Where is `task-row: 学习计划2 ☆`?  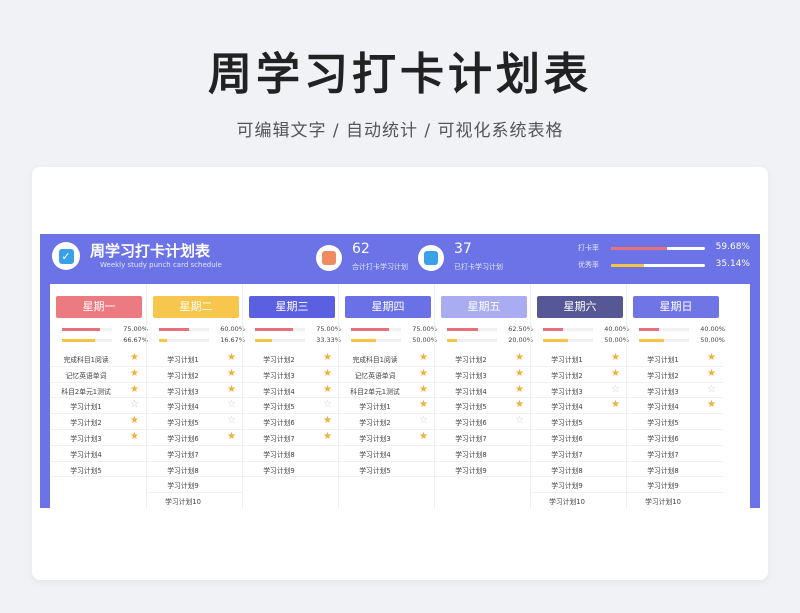 task-row: 学习计划2 ☆ is located at coordinates (387, 422).